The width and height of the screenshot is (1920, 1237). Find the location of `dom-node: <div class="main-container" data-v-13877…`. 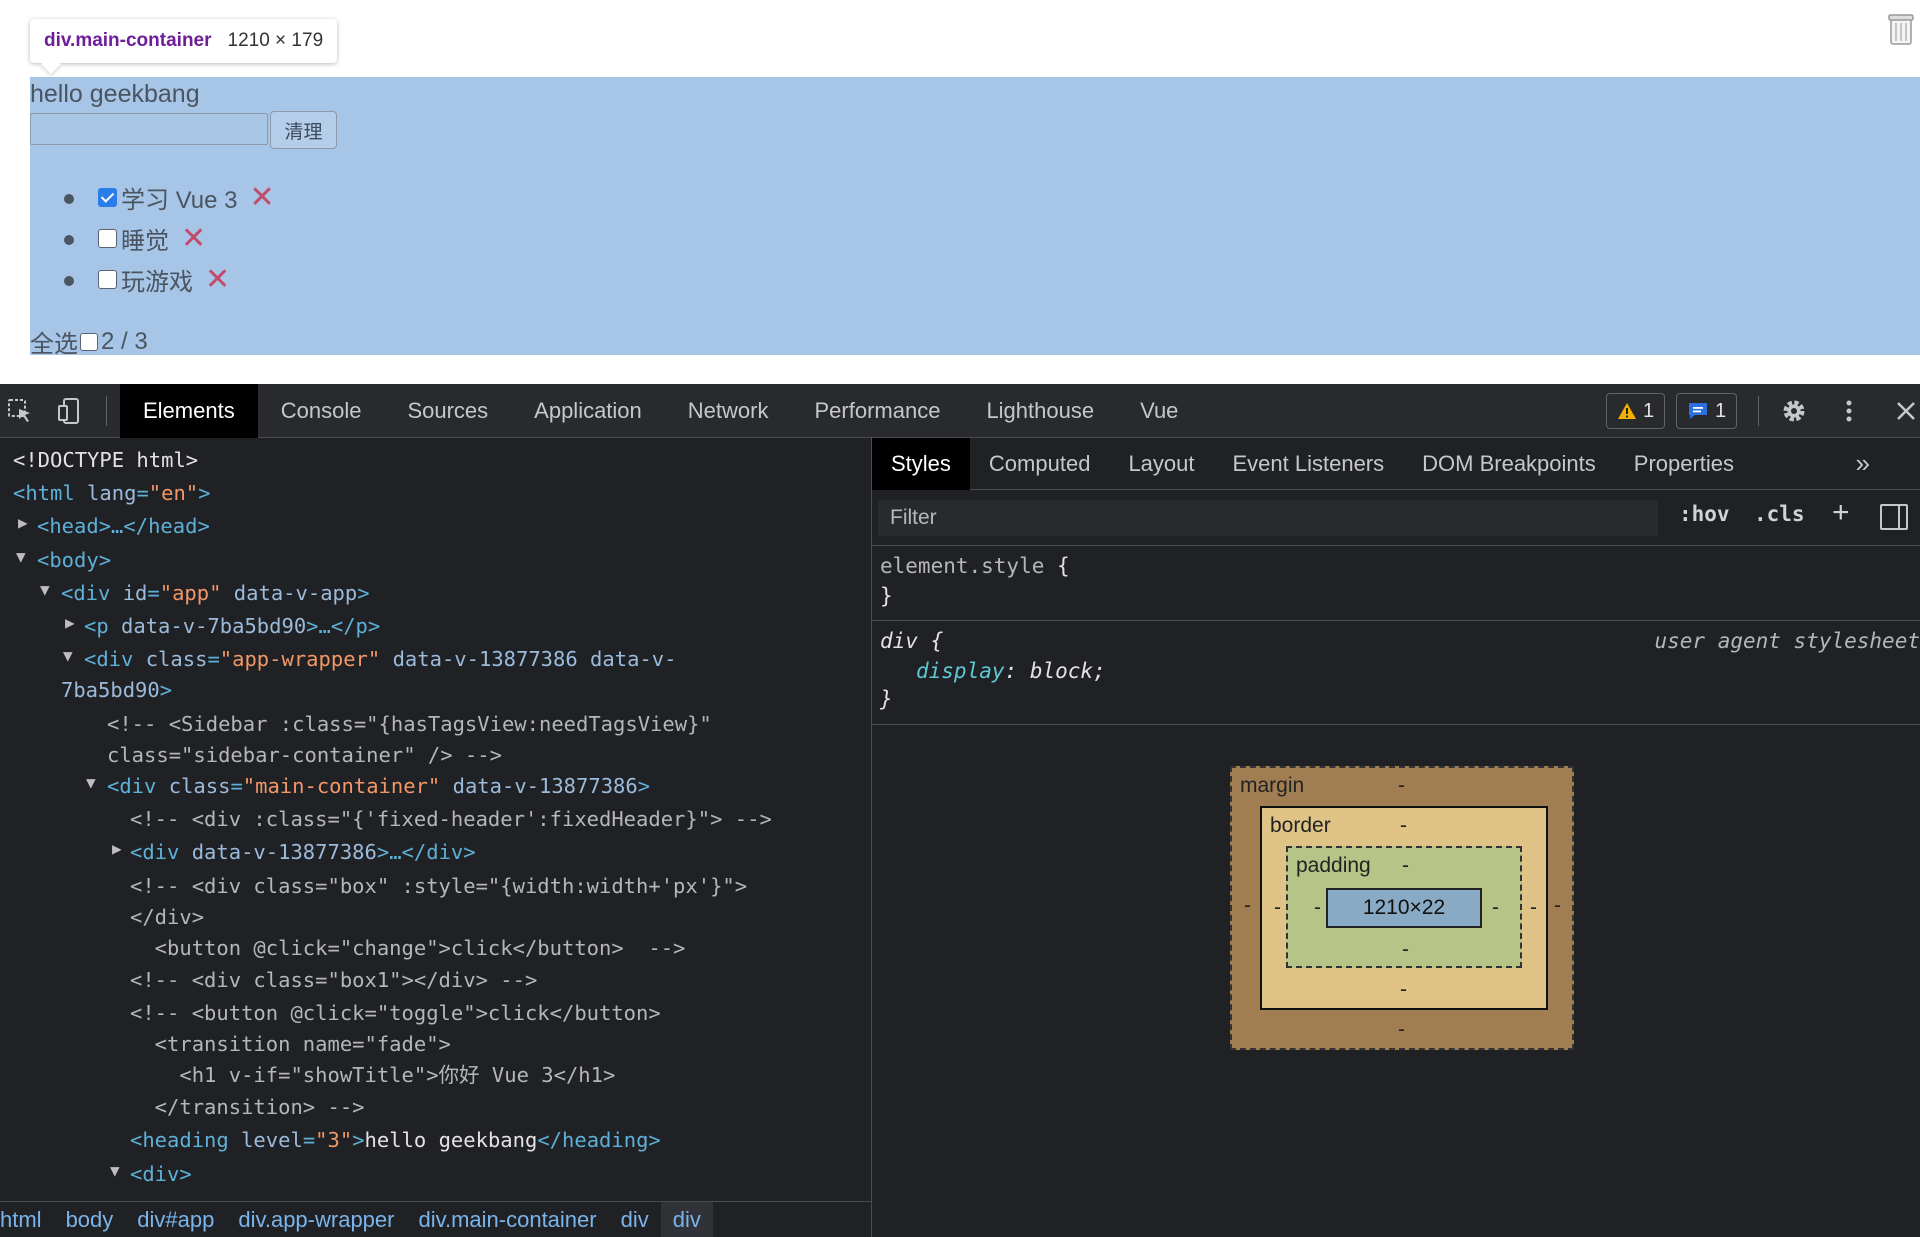

dom-node: <div class="main-container" data-v-13877… is located at coordinates (378, 786).